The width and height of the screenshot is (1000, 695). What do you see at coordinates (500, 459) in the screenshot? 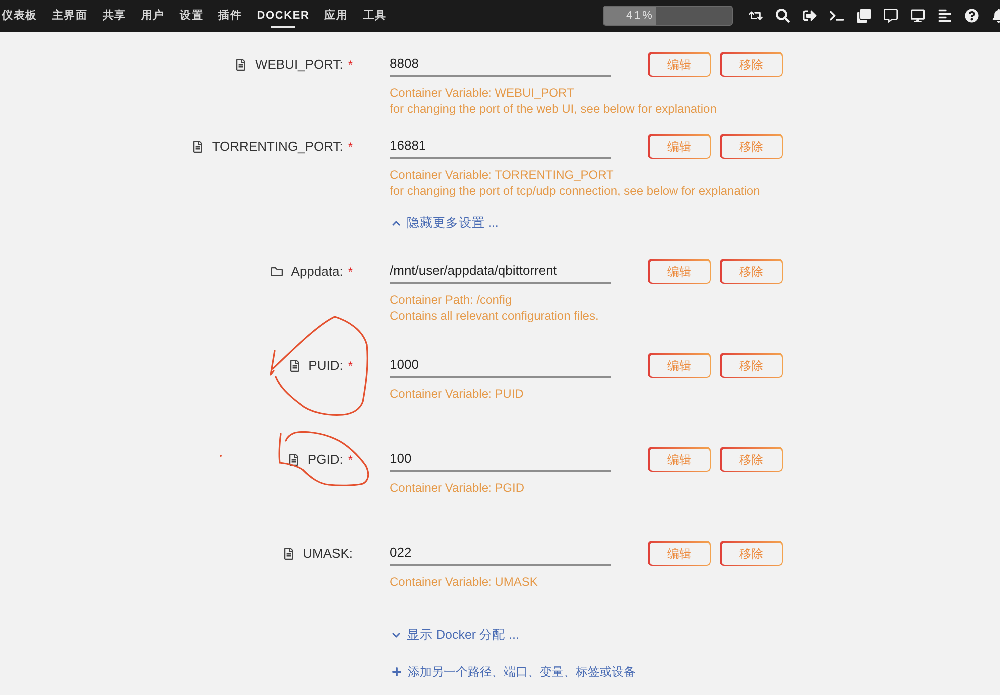
I see `input-field: 100` at bounding box center [500, 459].